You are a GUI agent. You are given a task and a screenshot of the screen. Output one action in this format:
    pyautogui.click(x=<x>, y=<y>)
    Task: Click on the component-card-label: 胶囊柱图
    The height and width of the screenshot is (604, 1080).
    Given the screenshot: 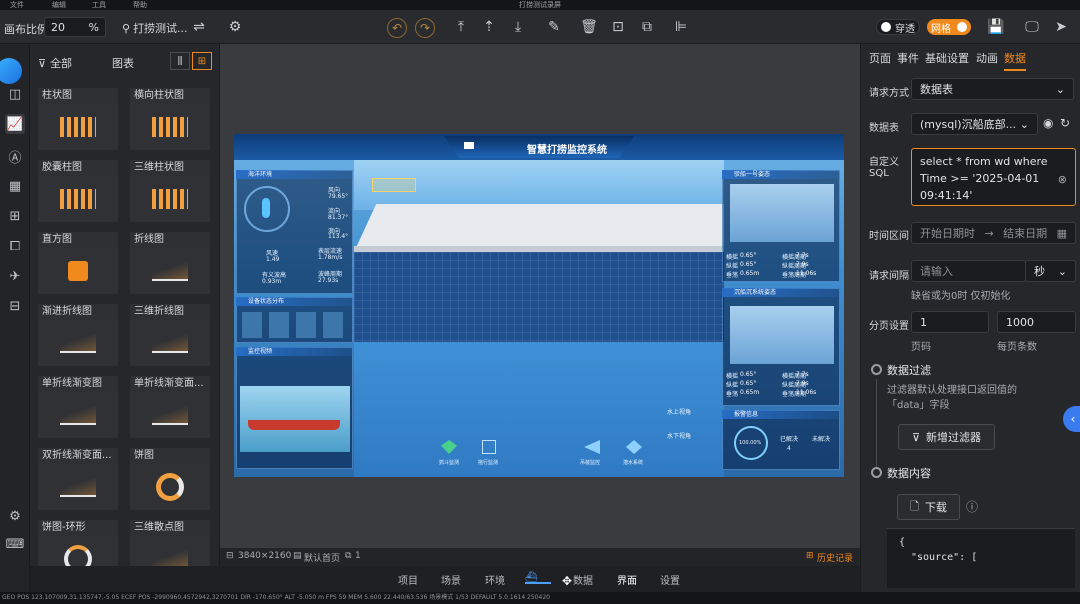 What is the action you would take?
    pyautogui.click(x=78, y=168)
    